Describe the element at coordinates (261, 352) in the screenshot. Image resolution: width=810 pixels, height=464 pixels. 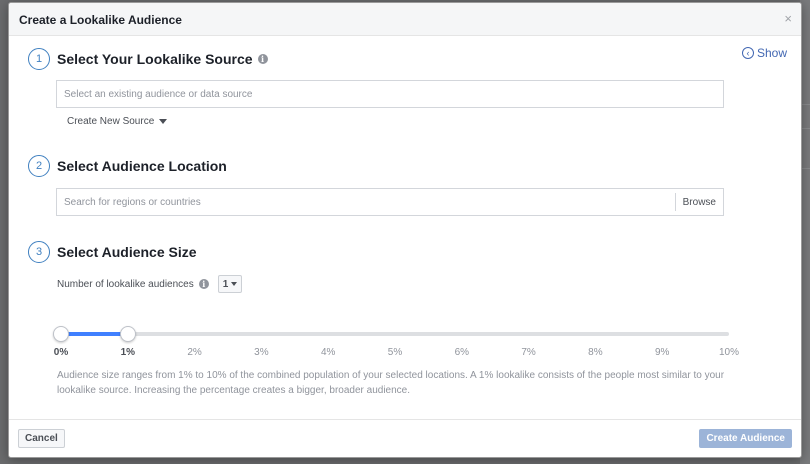
I see `slider-tick-label: 3%` at that location.